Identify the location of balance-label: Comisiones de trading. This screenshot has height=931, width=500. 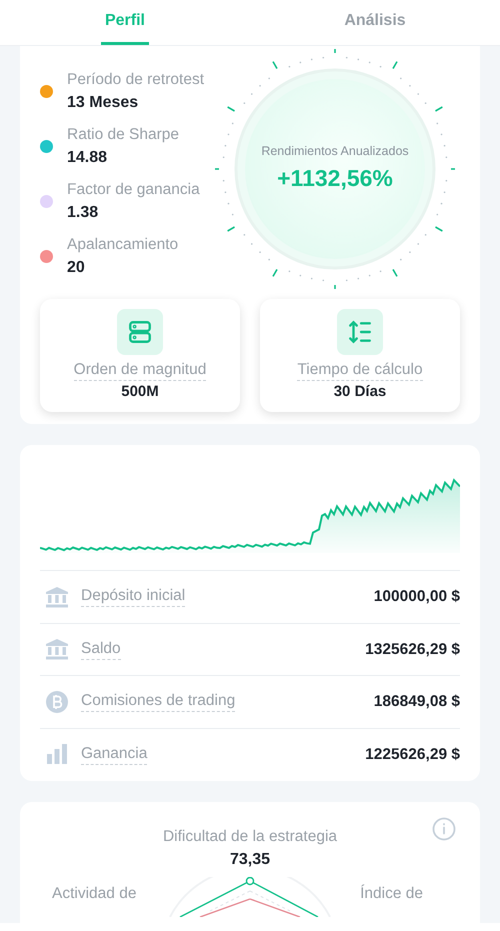
(158, 701).